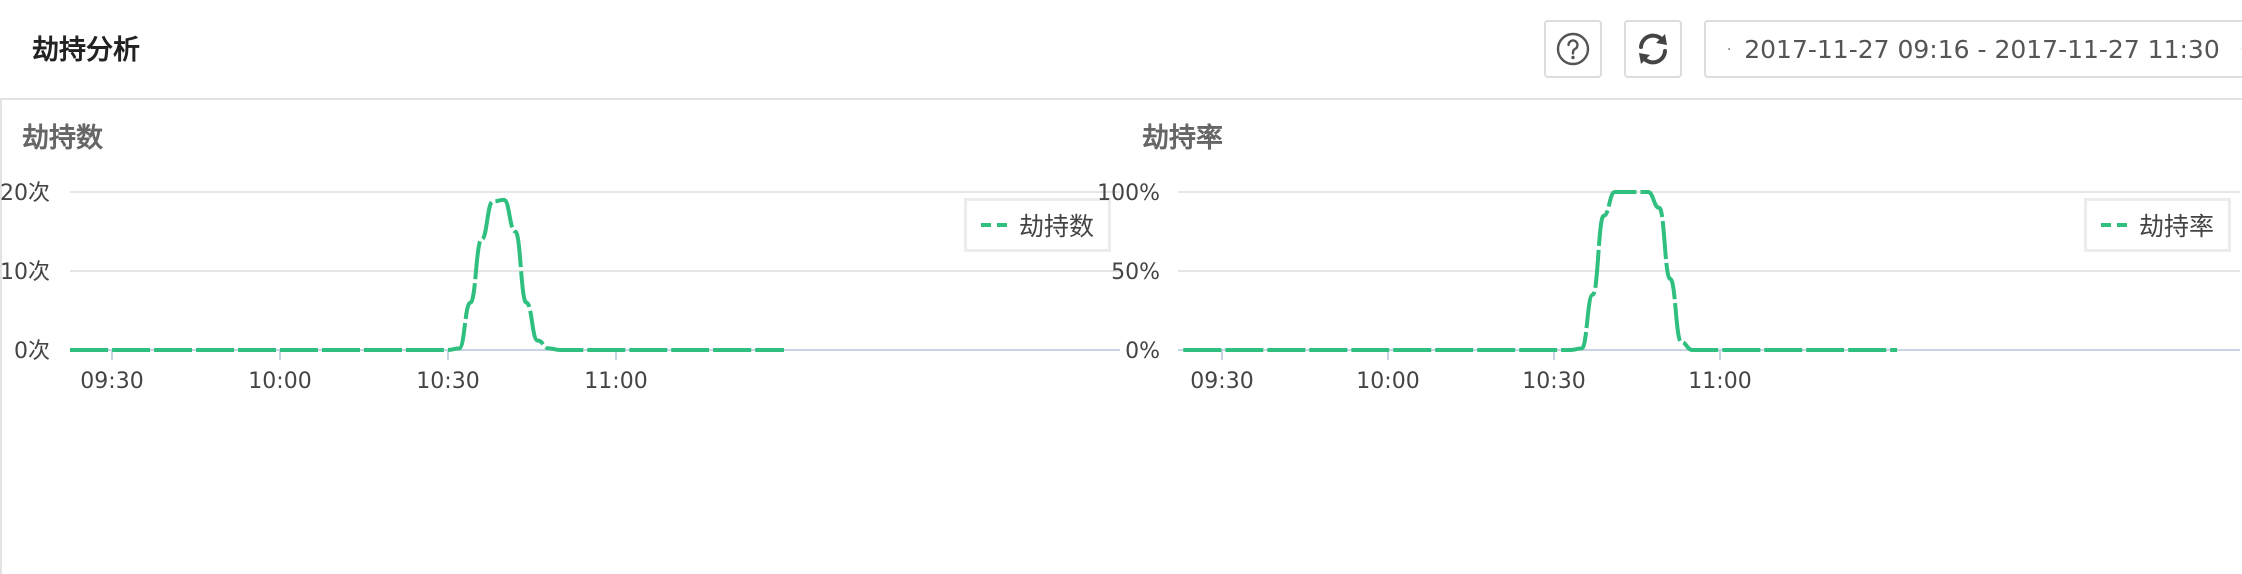 This screenshot has height=574, width=2242. Describe the element at coordinates (1982, 49) in the screenshot. I see `date-range-text: 2017-11-27 09:16 - 2017-11-27 11:30` at that location.